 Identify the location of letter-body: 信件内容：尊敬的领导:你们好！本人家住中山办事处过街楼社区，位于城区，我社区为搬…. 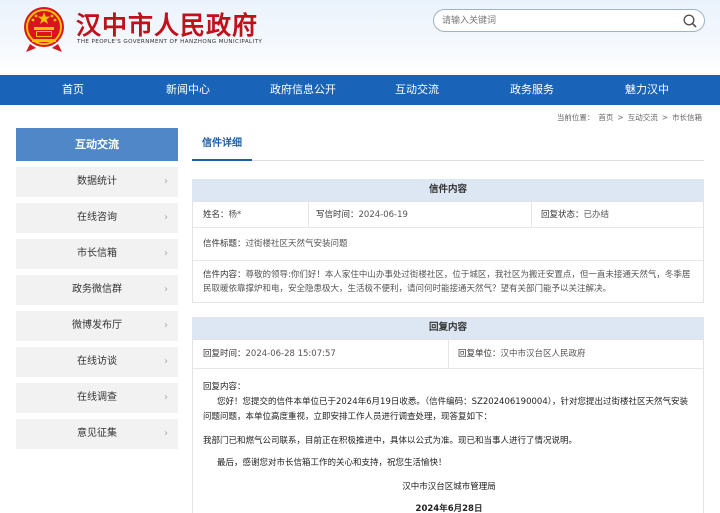
(449, 282).